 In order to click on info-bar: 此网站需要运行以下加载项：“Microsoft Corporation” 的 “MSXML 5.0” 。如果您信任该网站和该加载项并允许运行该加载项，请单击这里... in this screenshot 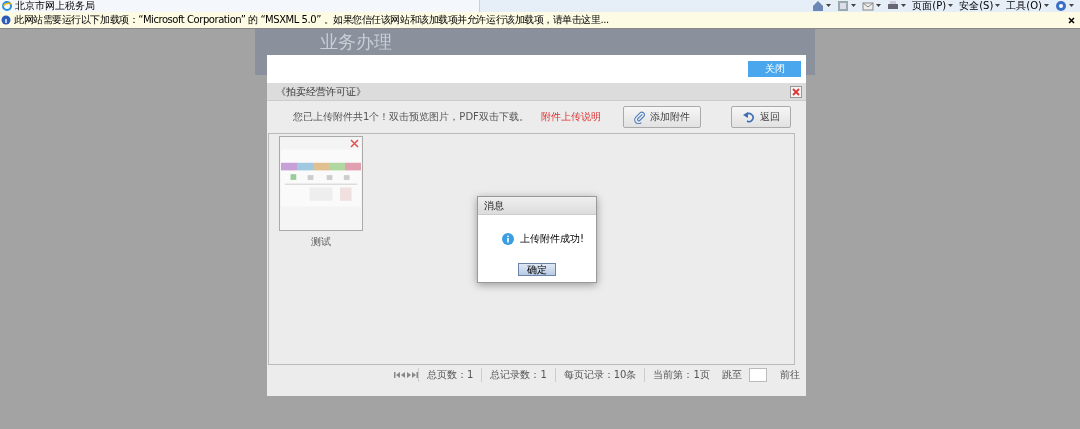, I will do `click(540, 20)`.